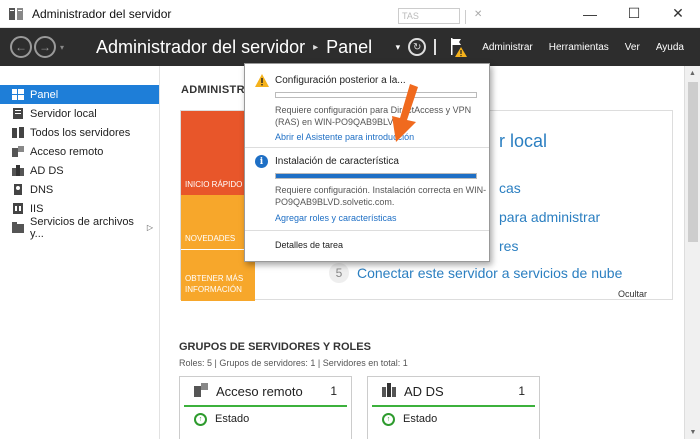 This screenshot has height=439, width=700. Describe the element at coordinates (214, 184) in the screenshot. I see `tile-label: INICIO RÁPIDO` at that location.